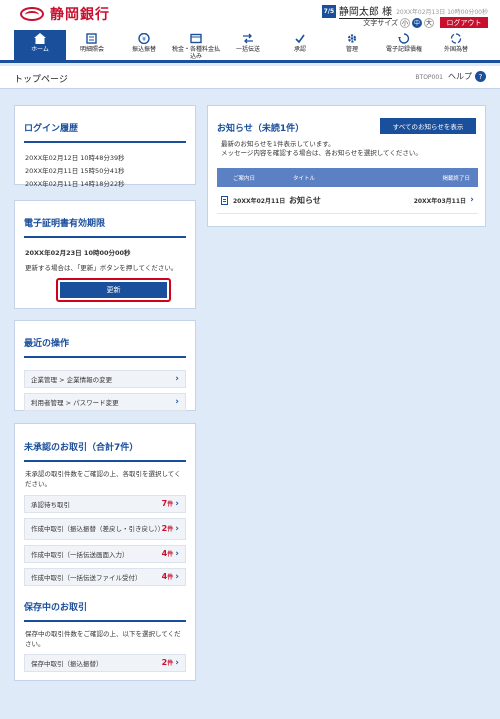 Image resolution: width=500 pixels, height=719 pixels. What do you see at coordinates (50, 505) in the screenshot?
I see `pending-item-label: 承認待ち取引` at bounding box center [50, 505].